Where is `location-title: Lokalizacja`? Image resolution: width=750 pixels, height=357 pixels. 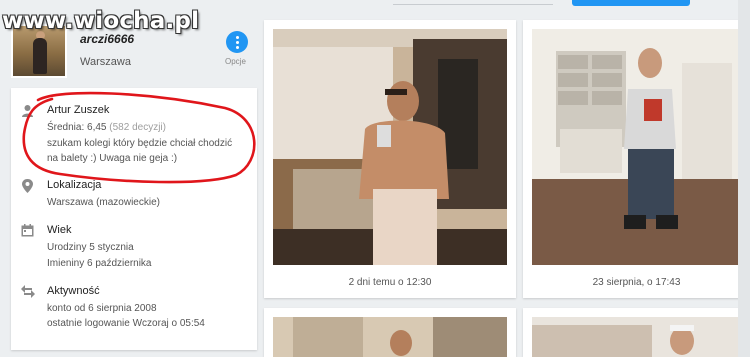 location-title: Lokalizacja is located at coordinates (74, 185).